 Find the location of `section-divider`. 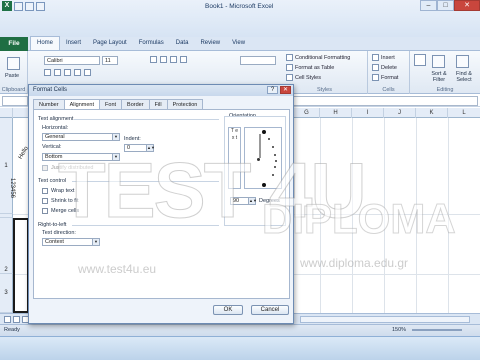

section-divider is located at coordinates (146, 119).